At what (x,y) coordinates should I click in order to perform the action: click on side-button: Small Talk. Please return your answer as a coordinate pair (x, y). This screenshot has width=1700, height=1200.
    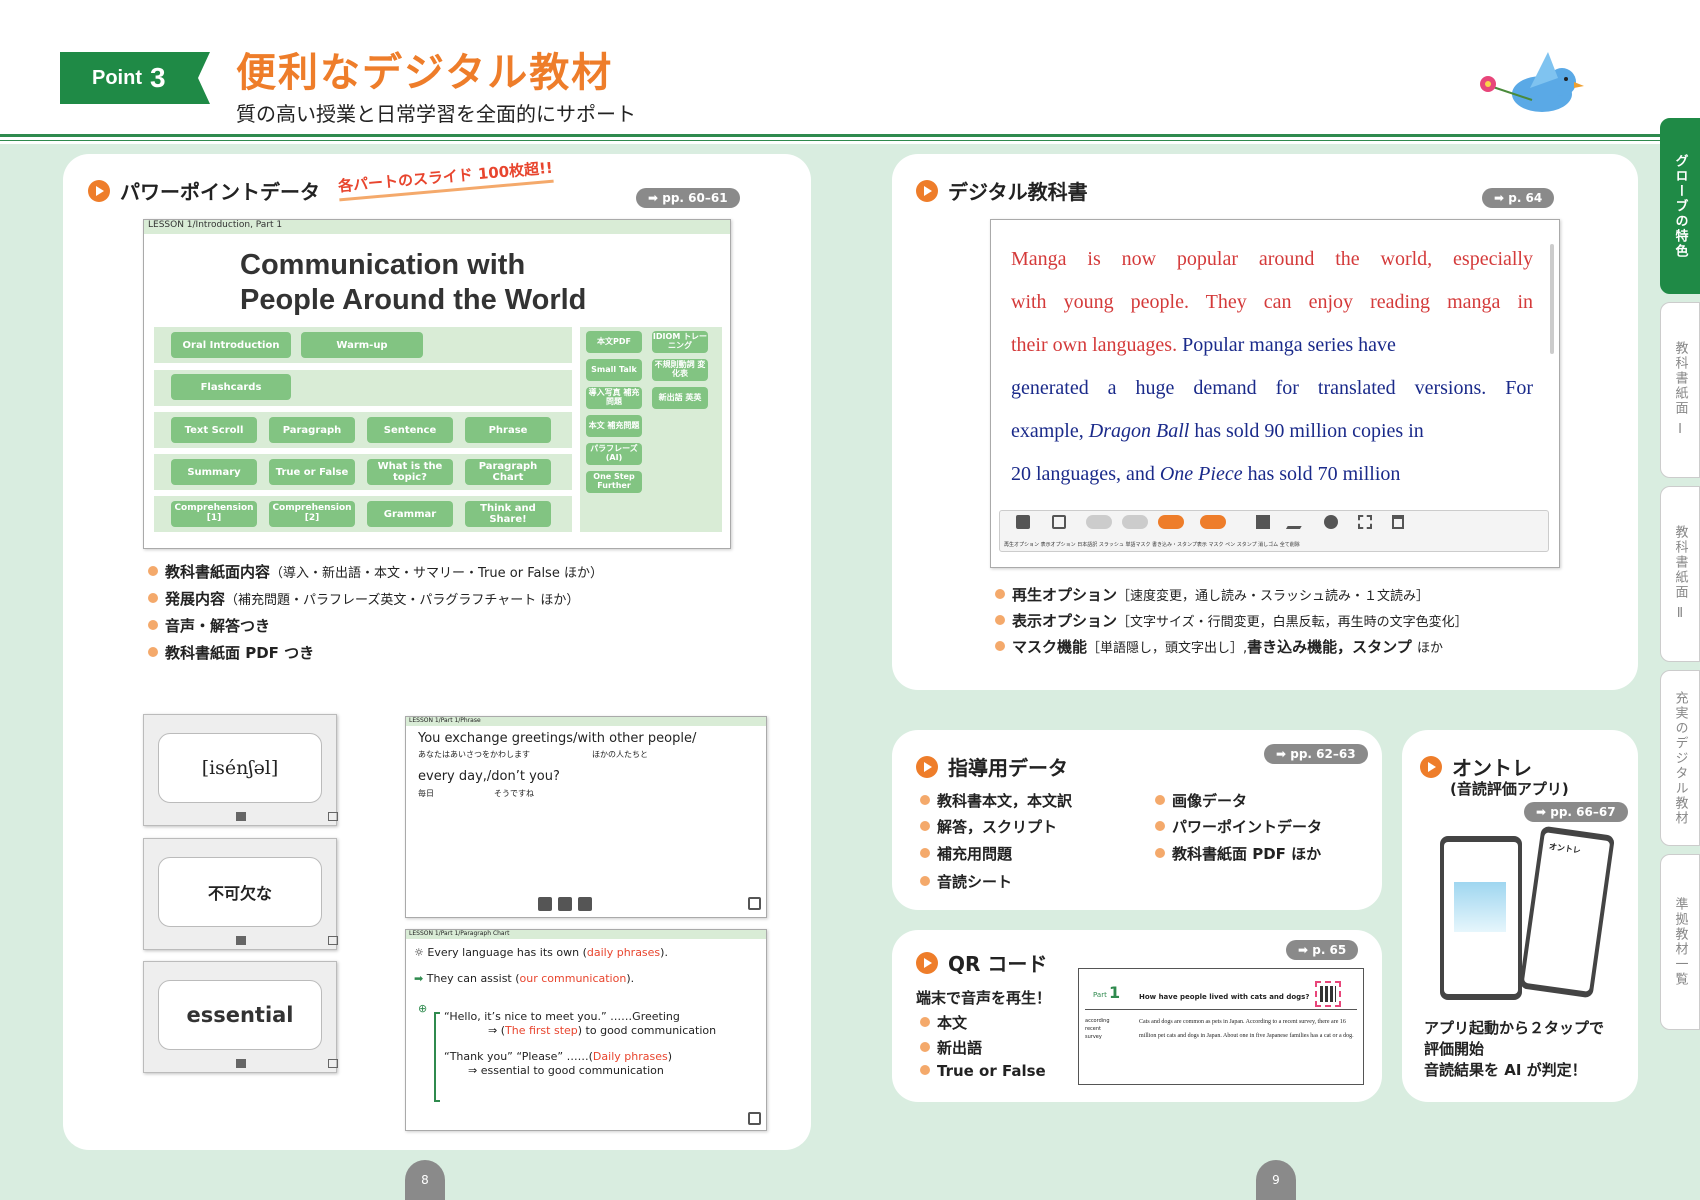
    Looking at the image, I should click on (614, 370).